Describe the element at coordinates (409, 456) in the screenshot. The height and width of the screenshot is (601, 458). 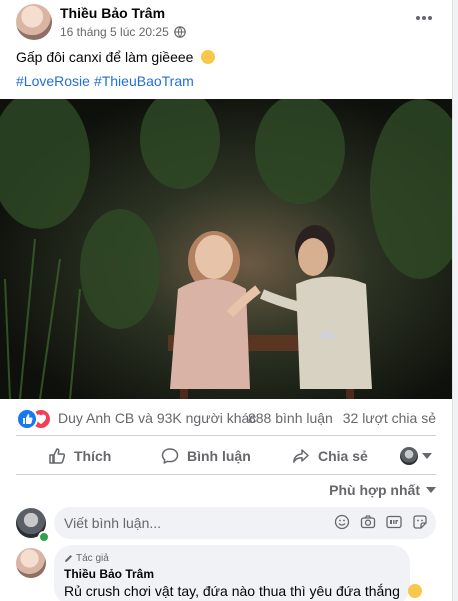
I see `audience-avatar` at that location.